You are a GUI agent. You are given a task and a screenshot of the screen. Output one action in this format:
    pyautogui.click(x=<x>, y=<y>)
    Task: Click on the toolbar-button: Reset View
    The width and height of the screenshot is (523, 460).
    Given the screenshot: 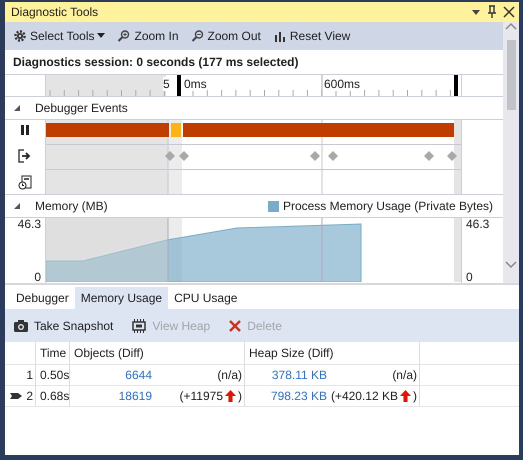 What is the action you would take?
    pyautogui.click(x=311, y=36)
    